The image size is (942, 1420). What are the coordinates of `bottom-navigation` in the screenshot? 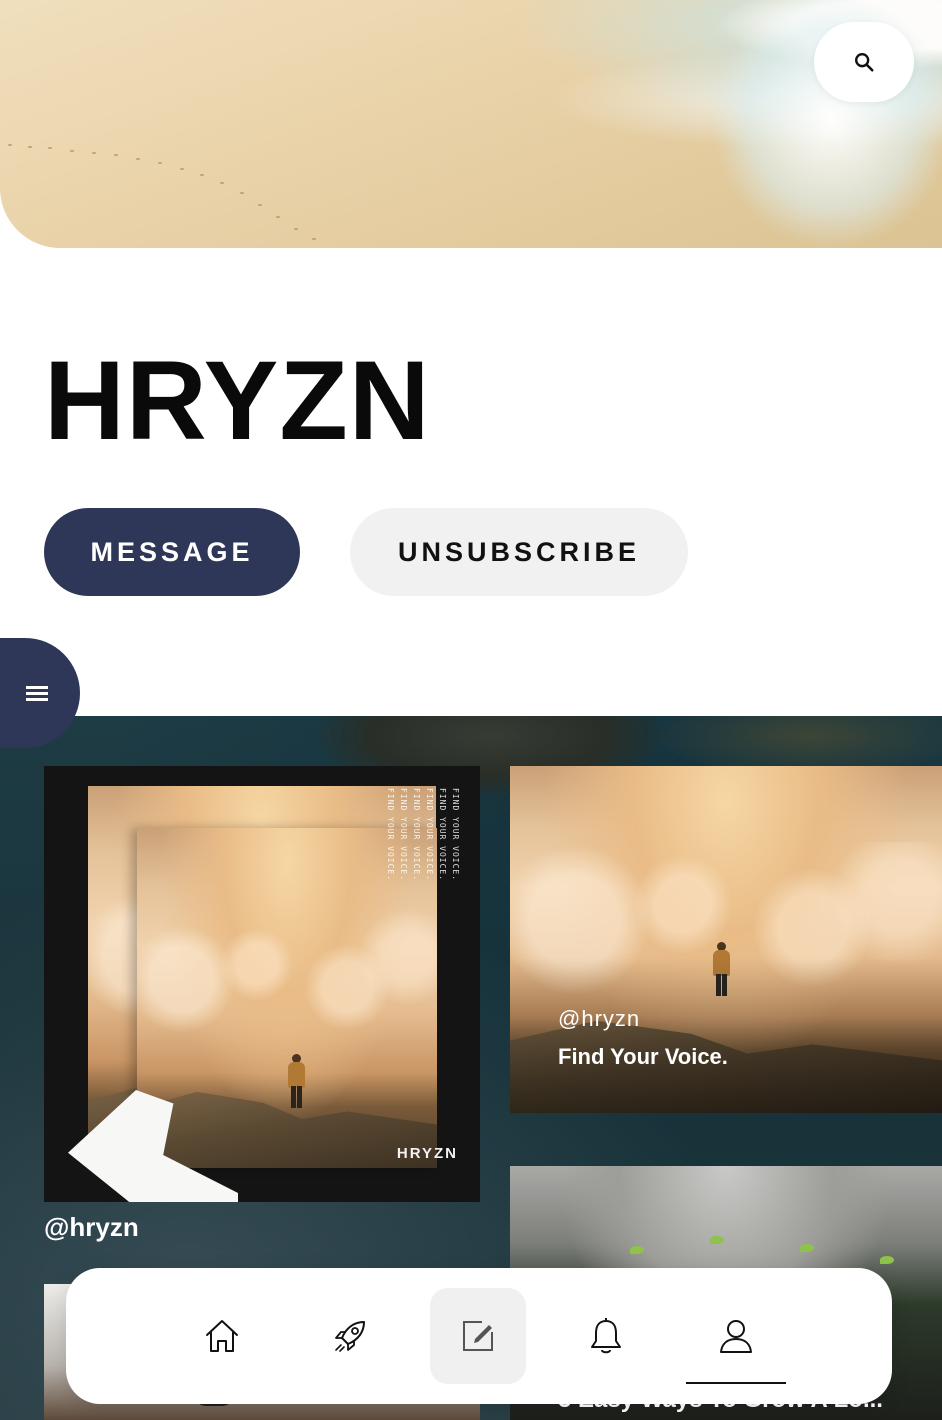 It's located at (479, 1336).